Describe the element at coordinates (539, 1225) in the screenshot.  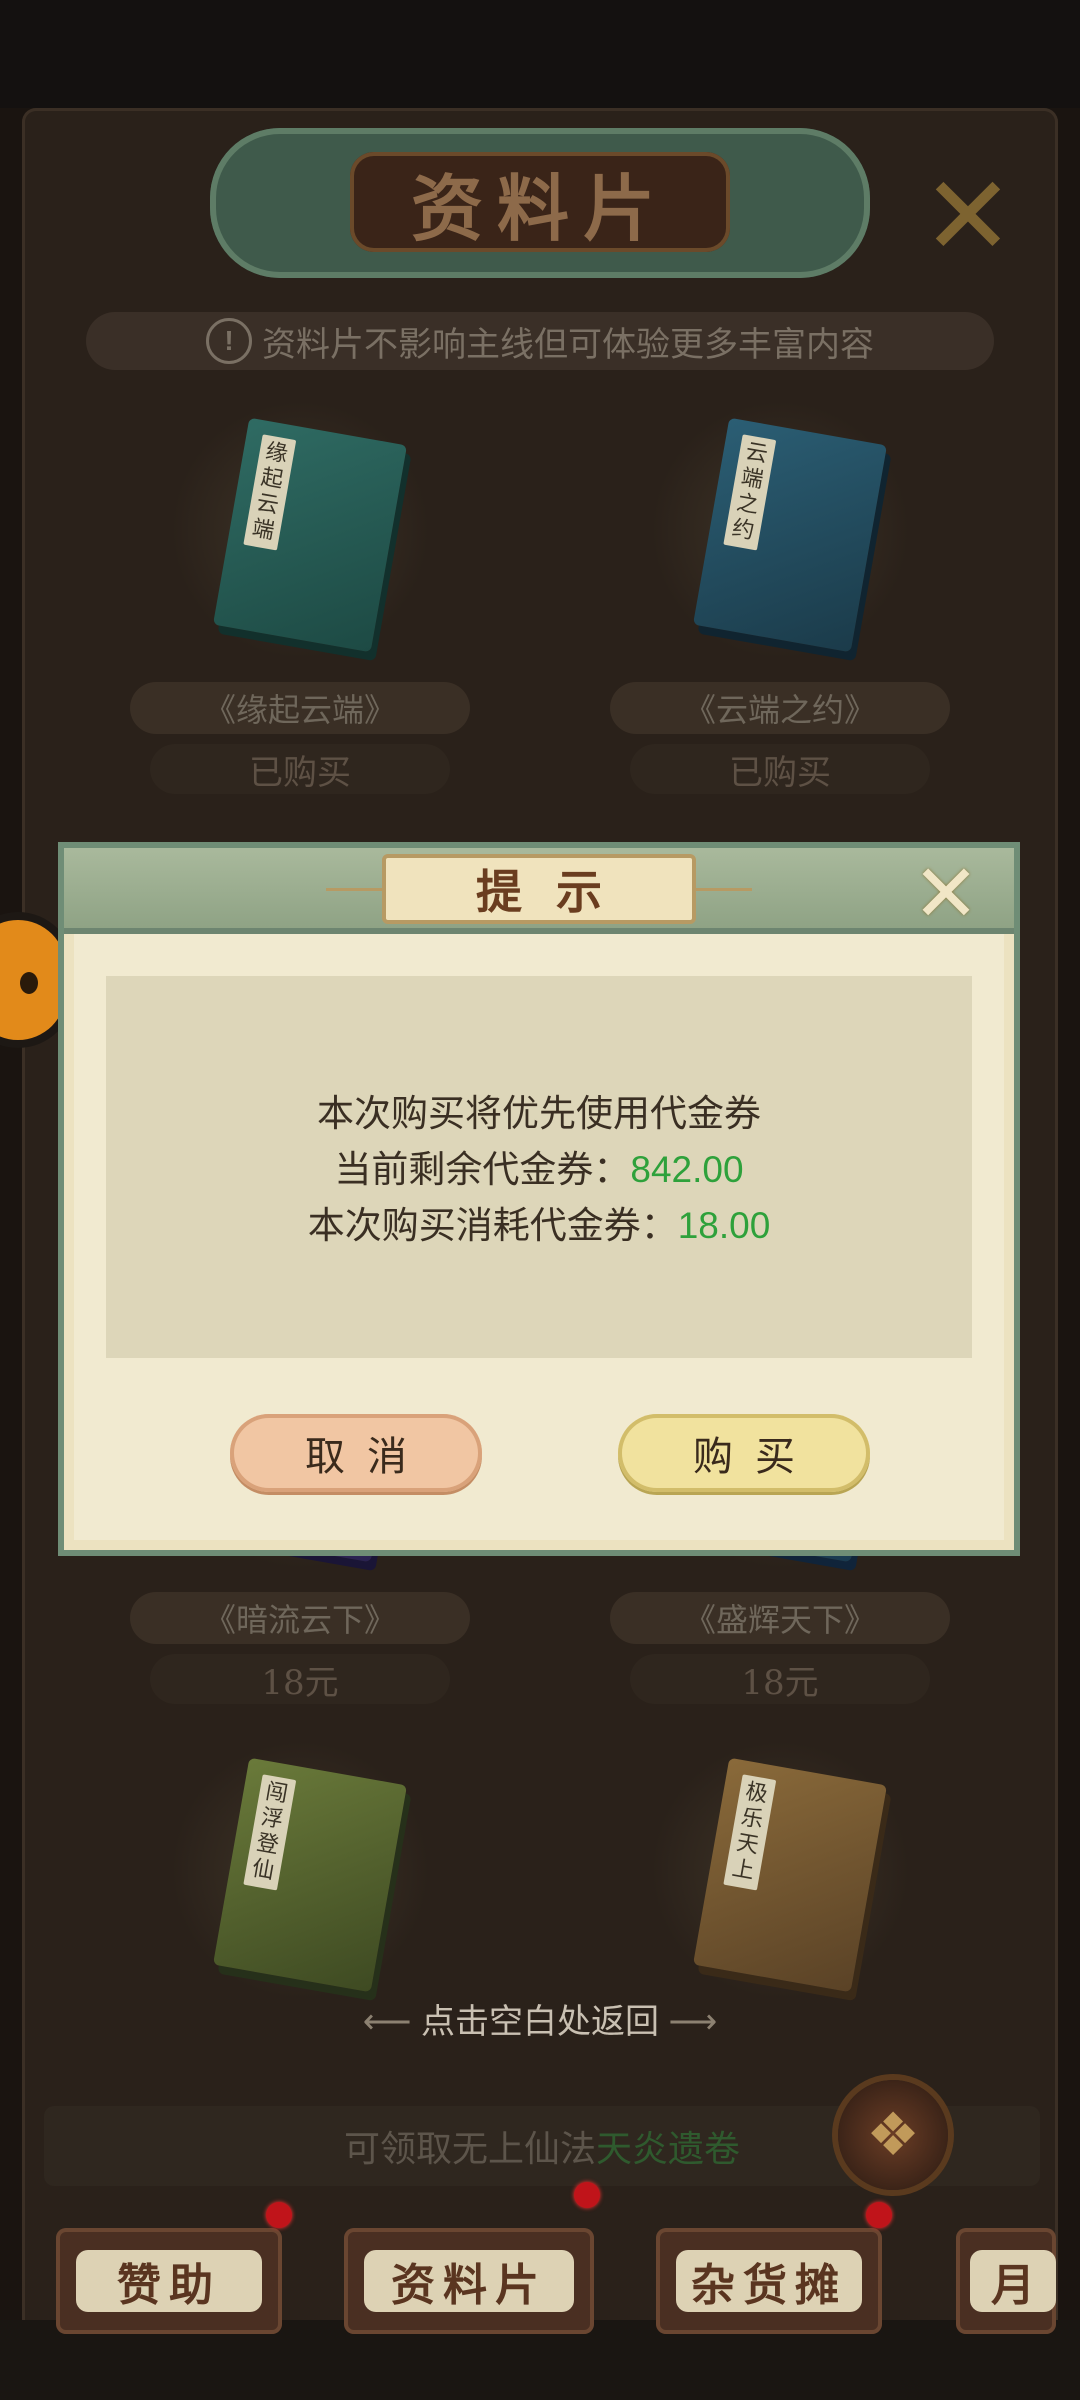
I see `message-line-3: 本次购买消耗代金券：18.00` at that location.